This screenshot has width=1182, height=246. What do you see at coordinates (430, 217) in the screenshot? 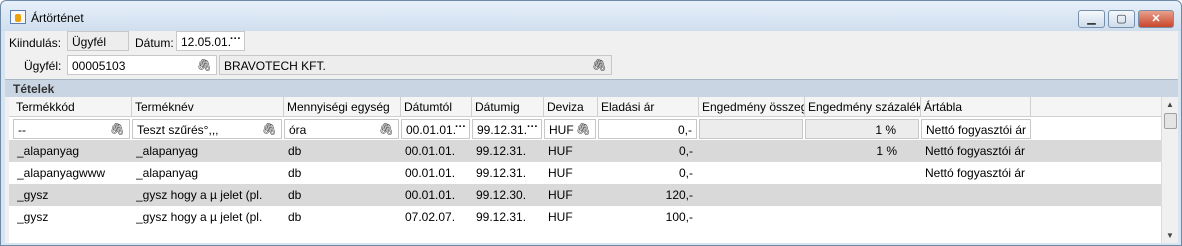
I see `cell-datumtol: 07.02.07.` at bounding box center [430, 217].